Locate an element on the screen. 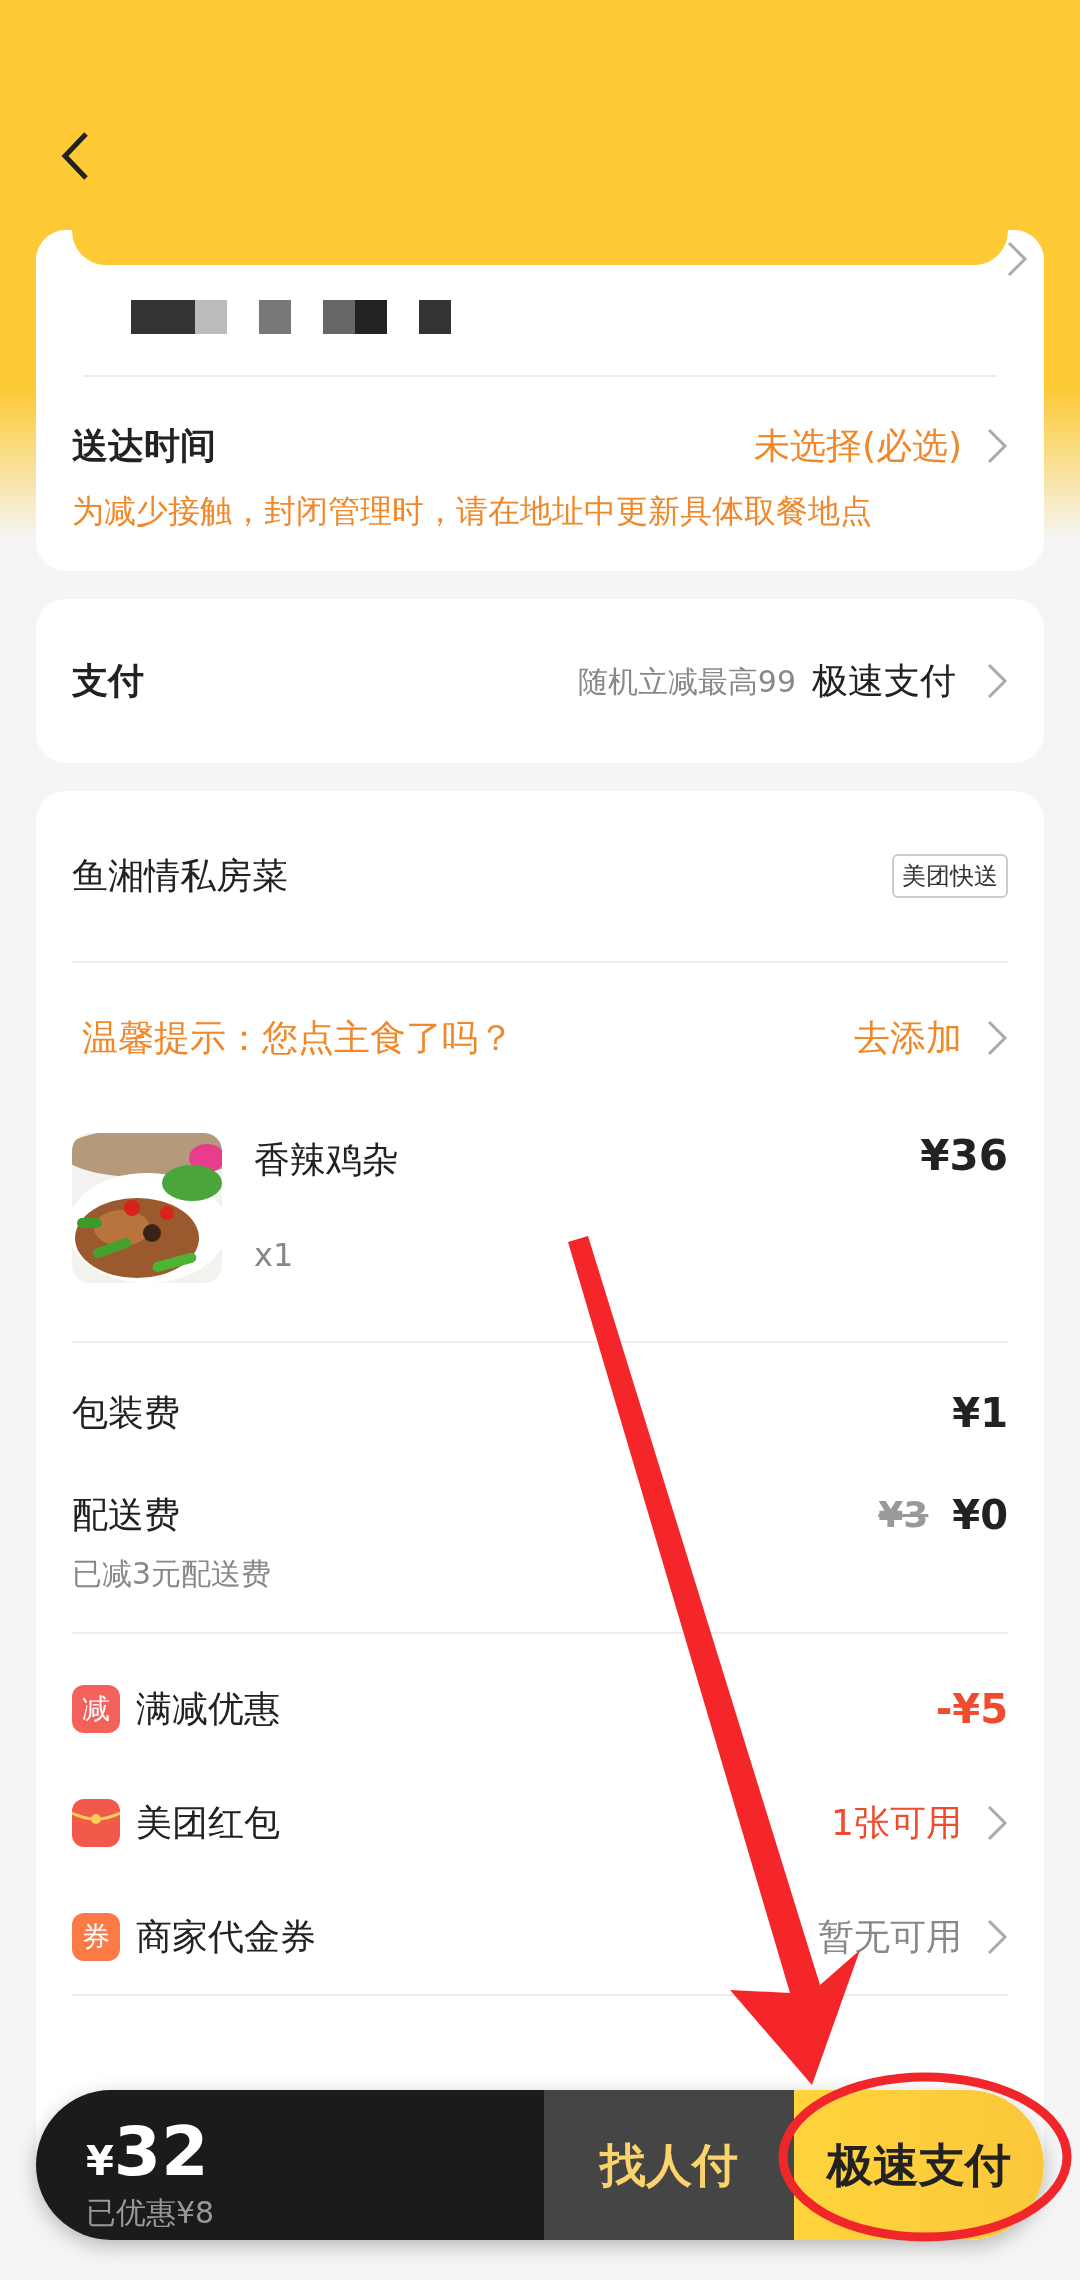 The image size is (1080, 2280). fee-price: ¥0 is located at coordinates (980, 1515).